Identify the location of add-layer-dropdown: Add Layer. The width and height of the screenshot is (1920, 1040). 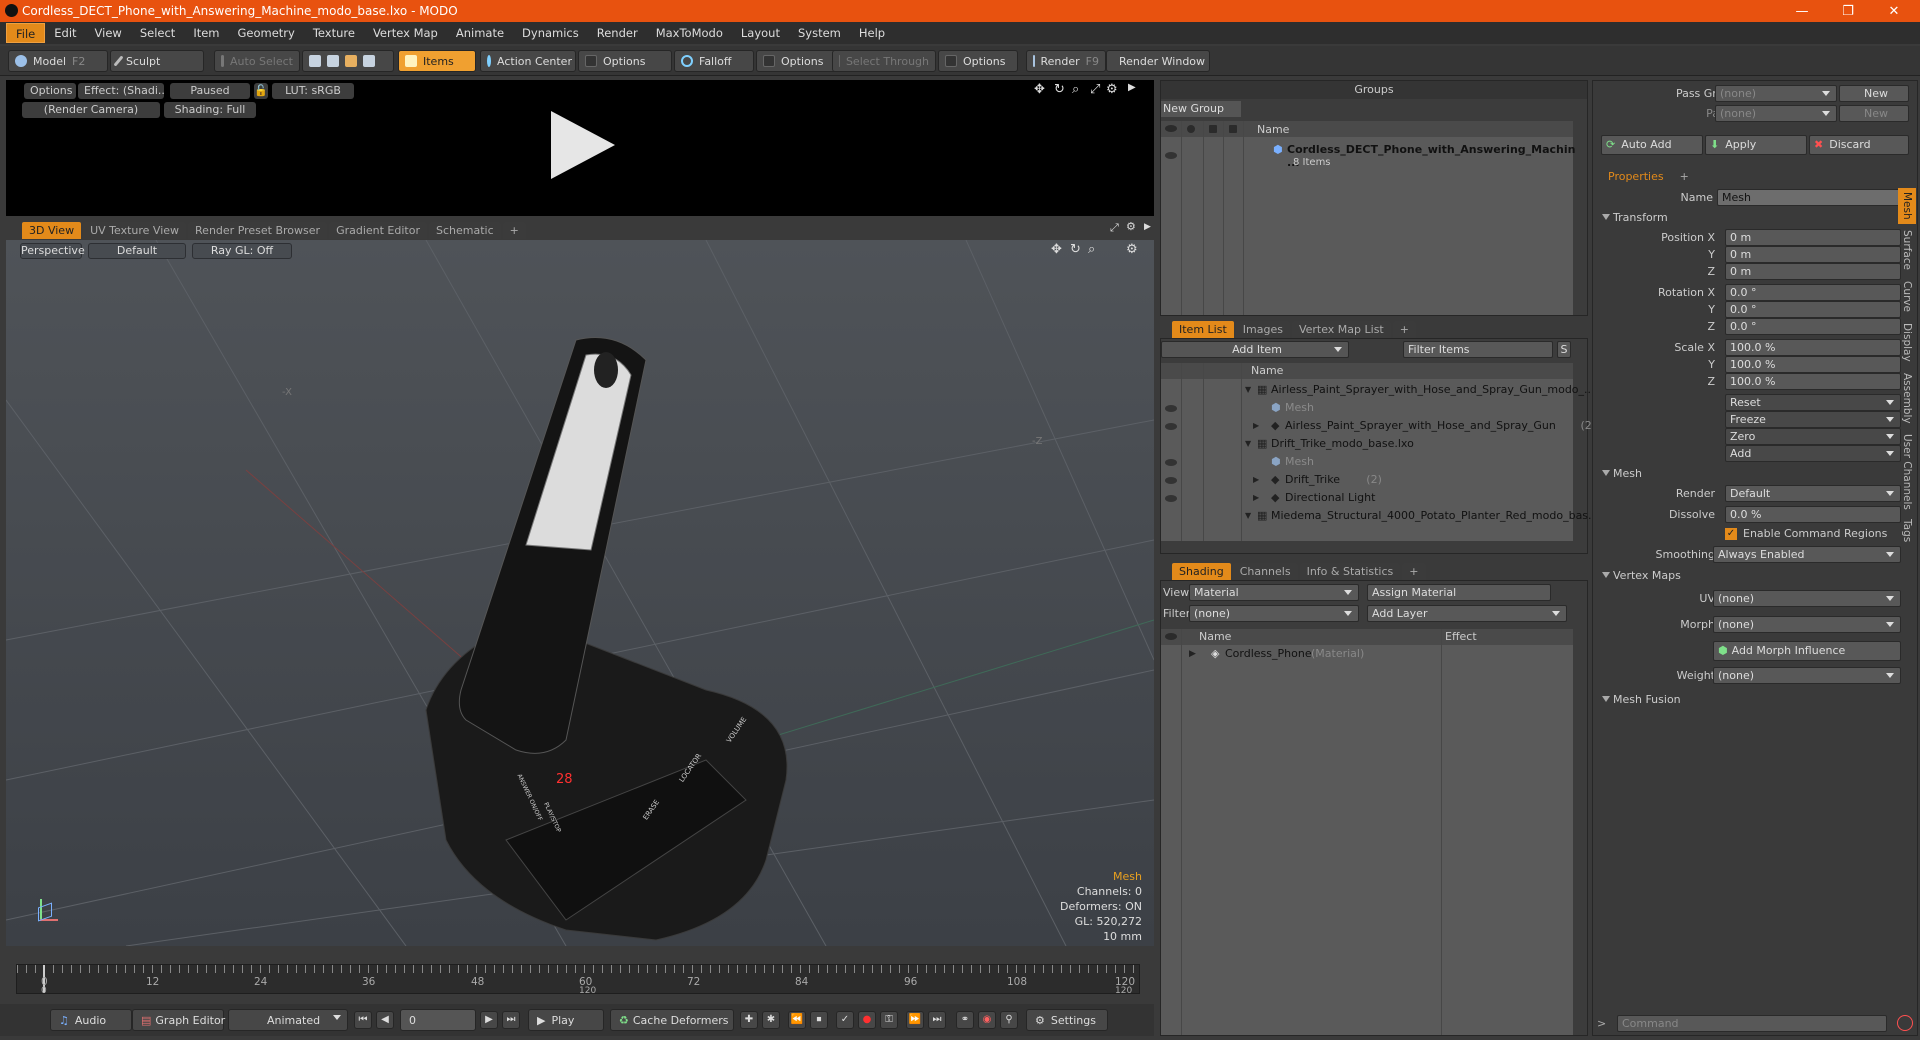
(1467, 613).